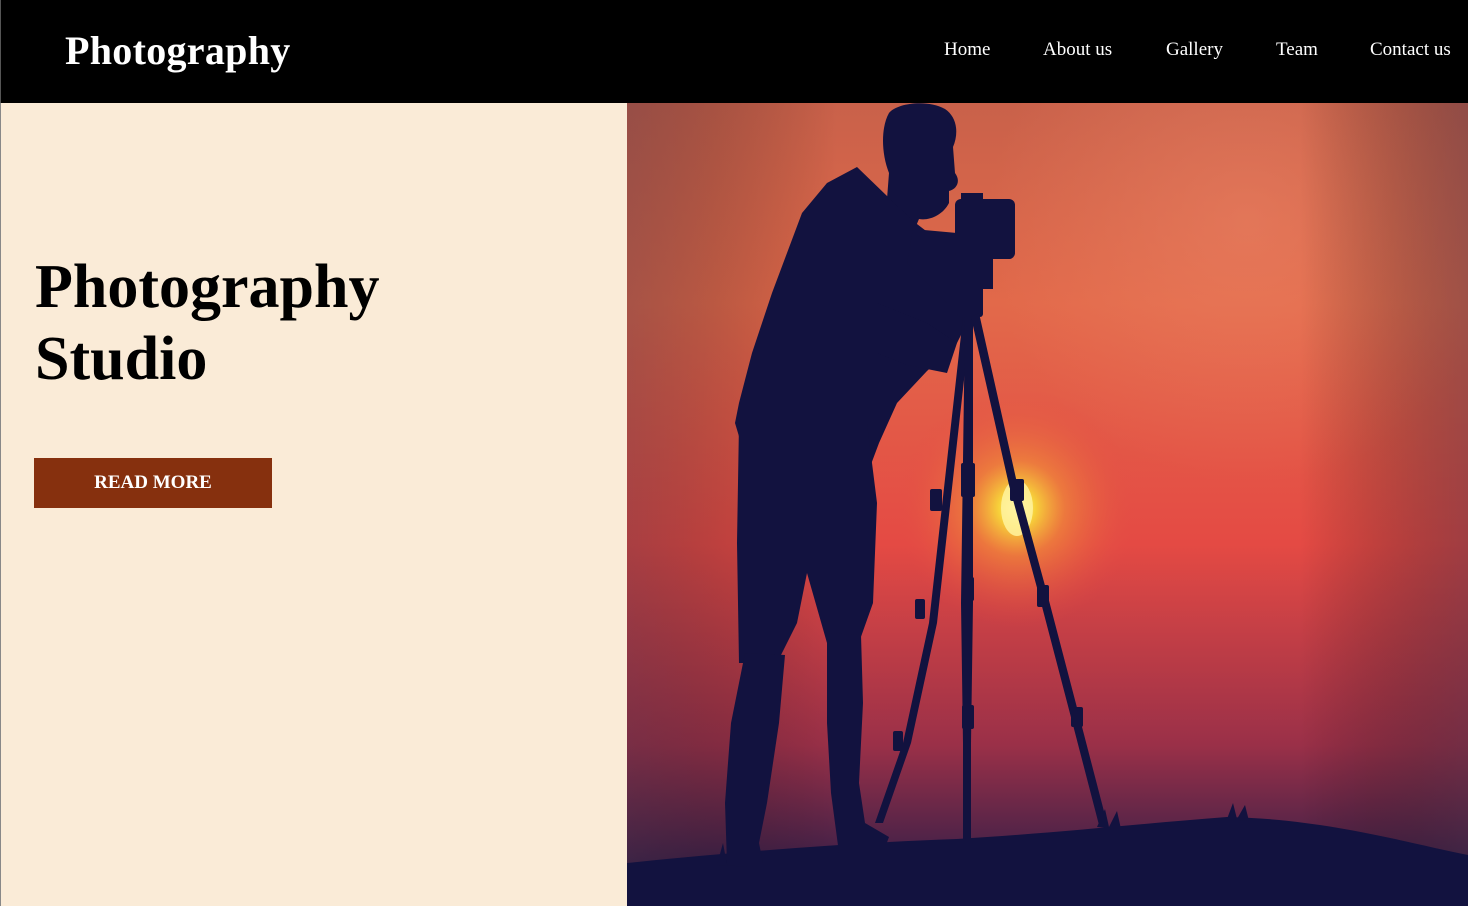 The width and height of the screenshot is (1468, 906). I want to click on hero-title-line2: Studio, so click(121, 359).